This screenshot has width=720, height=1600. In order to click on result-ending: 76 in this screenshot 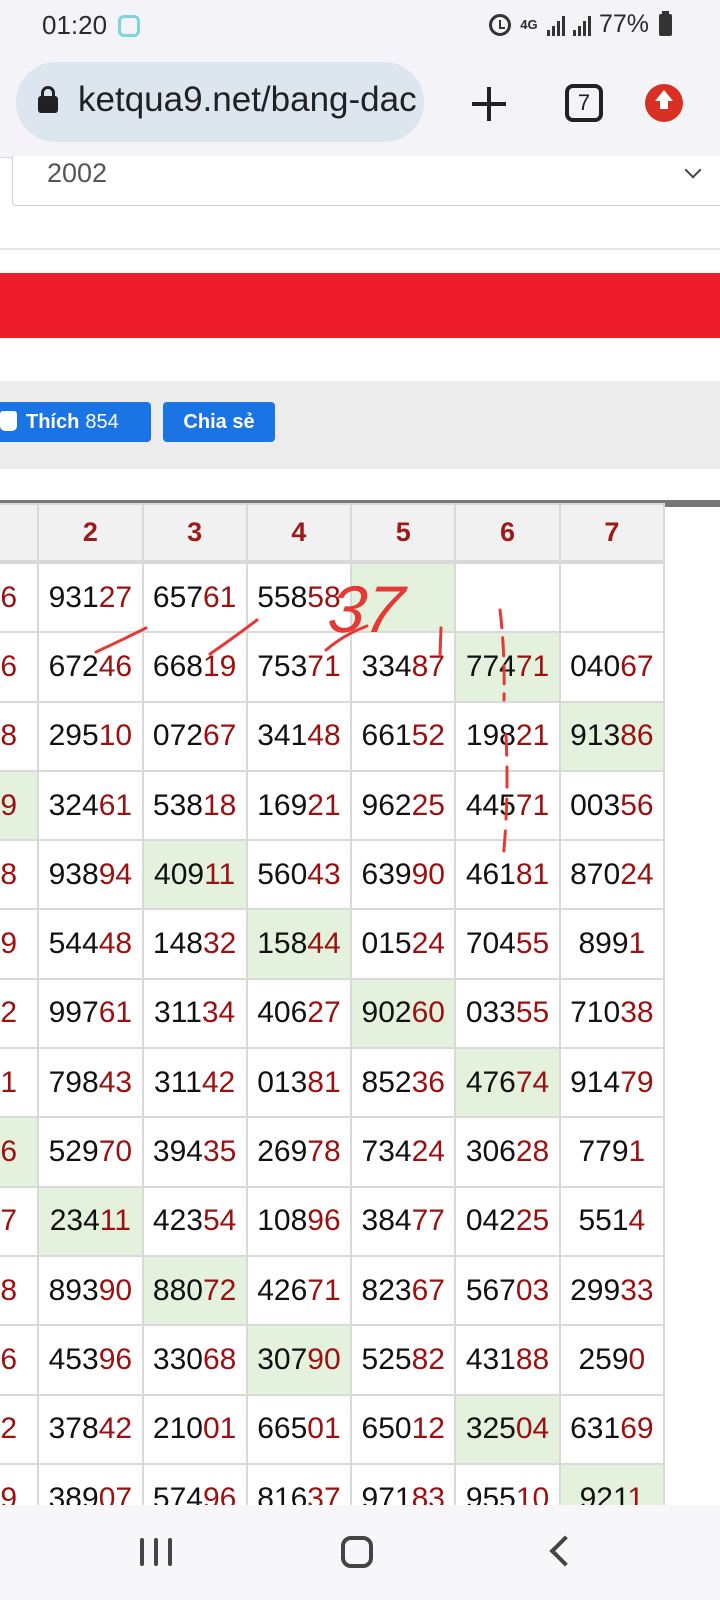, I will do `click(9, 666)`.